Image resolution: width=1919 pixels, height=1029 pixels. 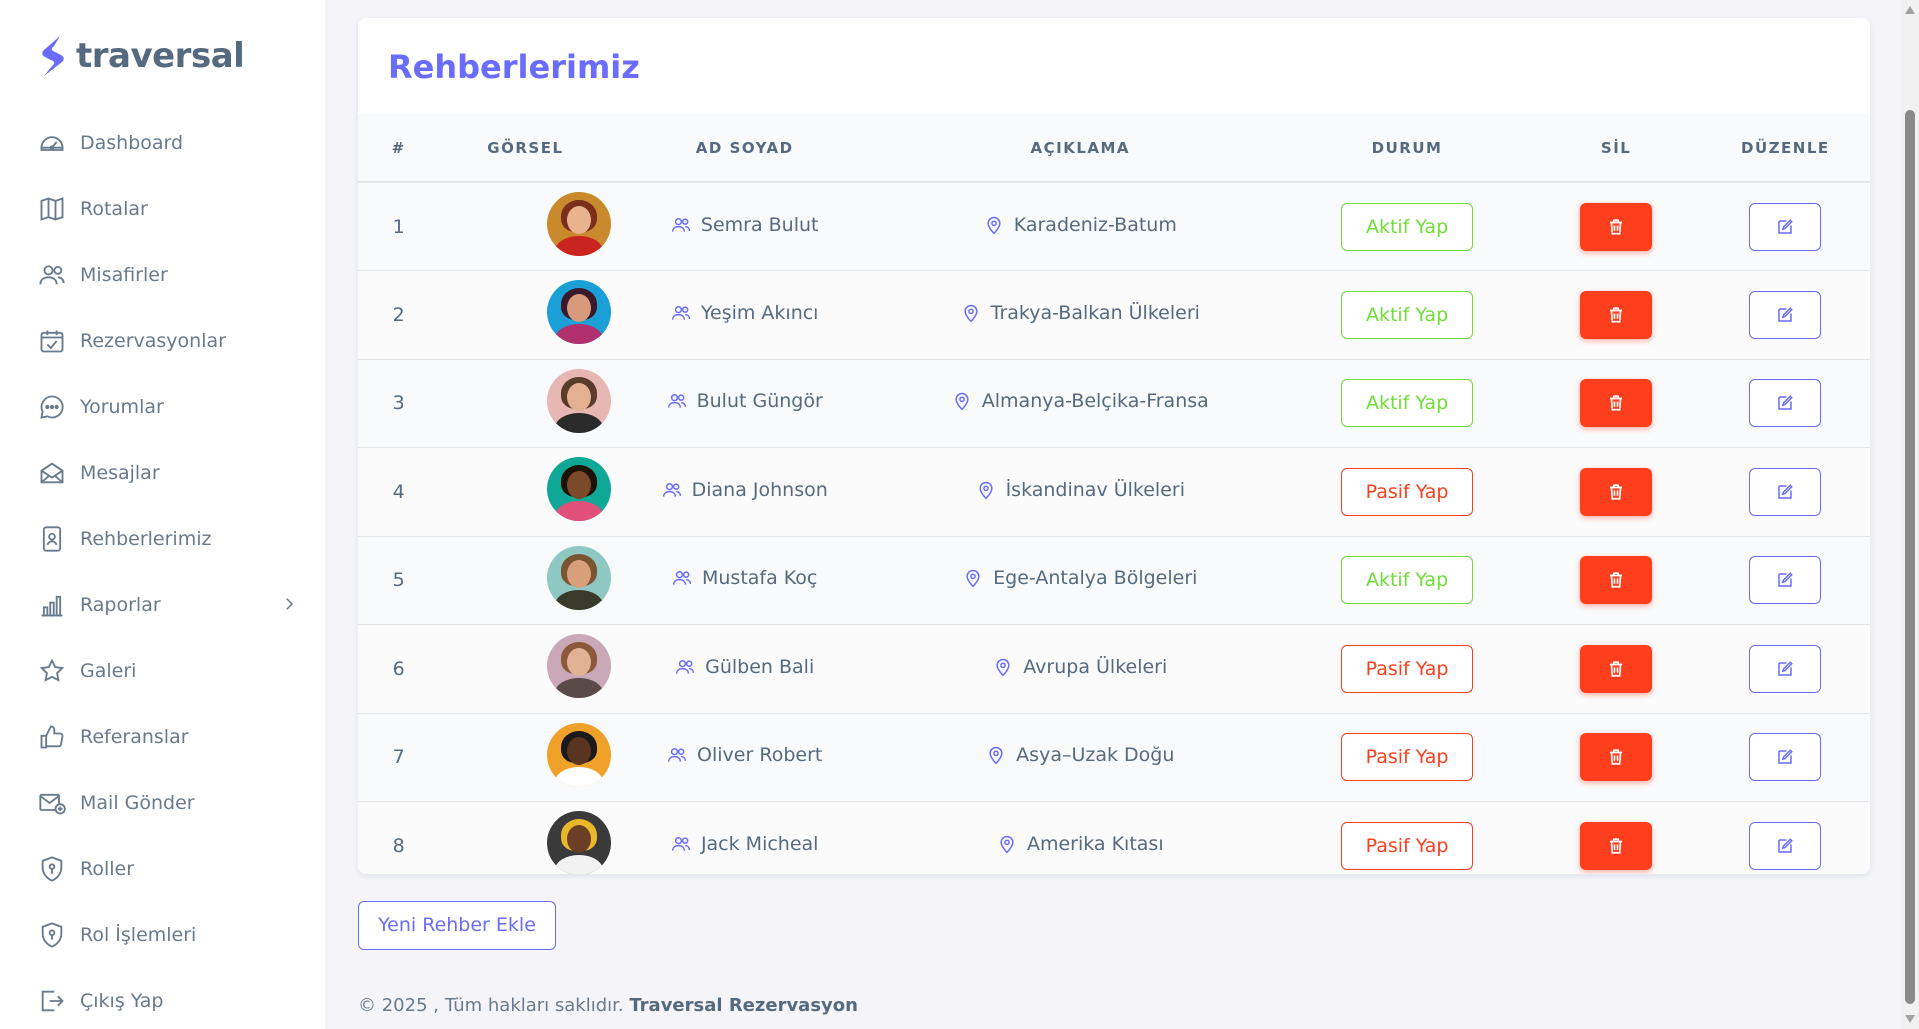 I want to click on name-cell: Jack Micheal, so click(x=744, y=838).